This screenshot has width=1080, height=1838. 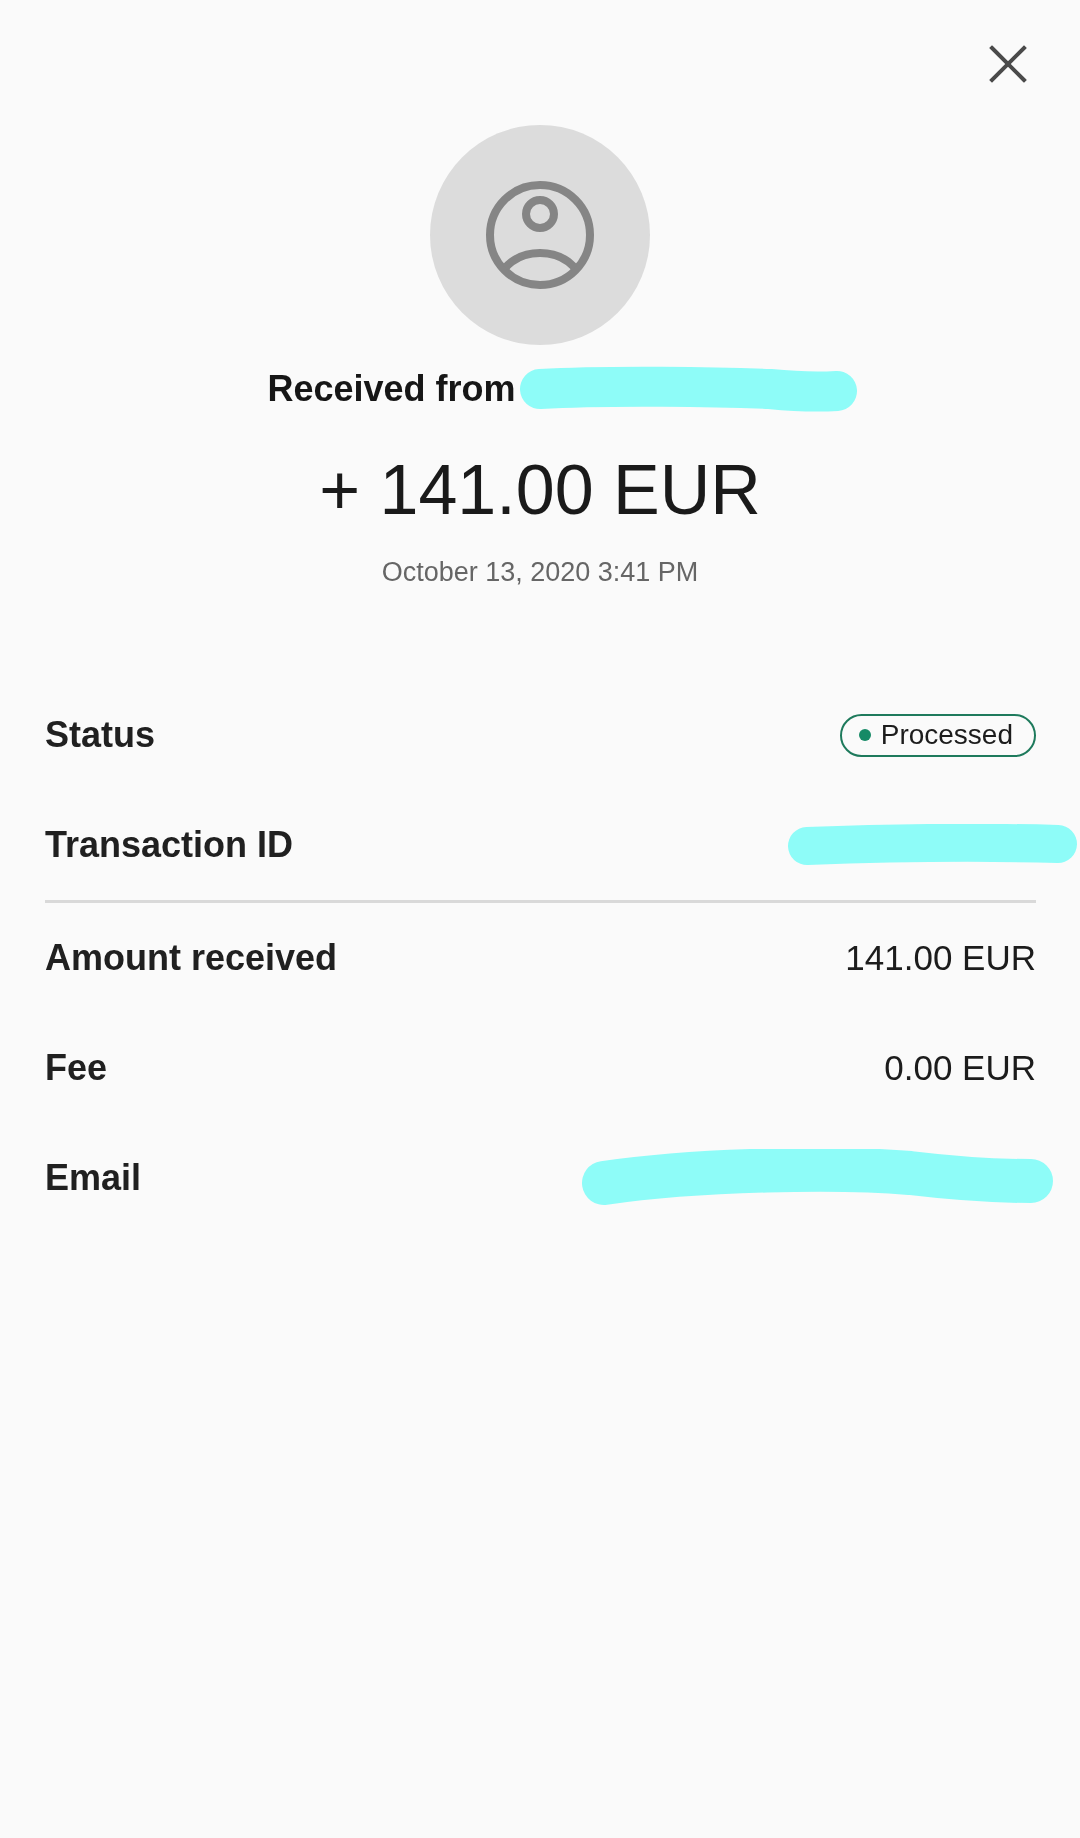 I want to click on detail-value: 0.00 EUR, so click(x=960, y=1068).